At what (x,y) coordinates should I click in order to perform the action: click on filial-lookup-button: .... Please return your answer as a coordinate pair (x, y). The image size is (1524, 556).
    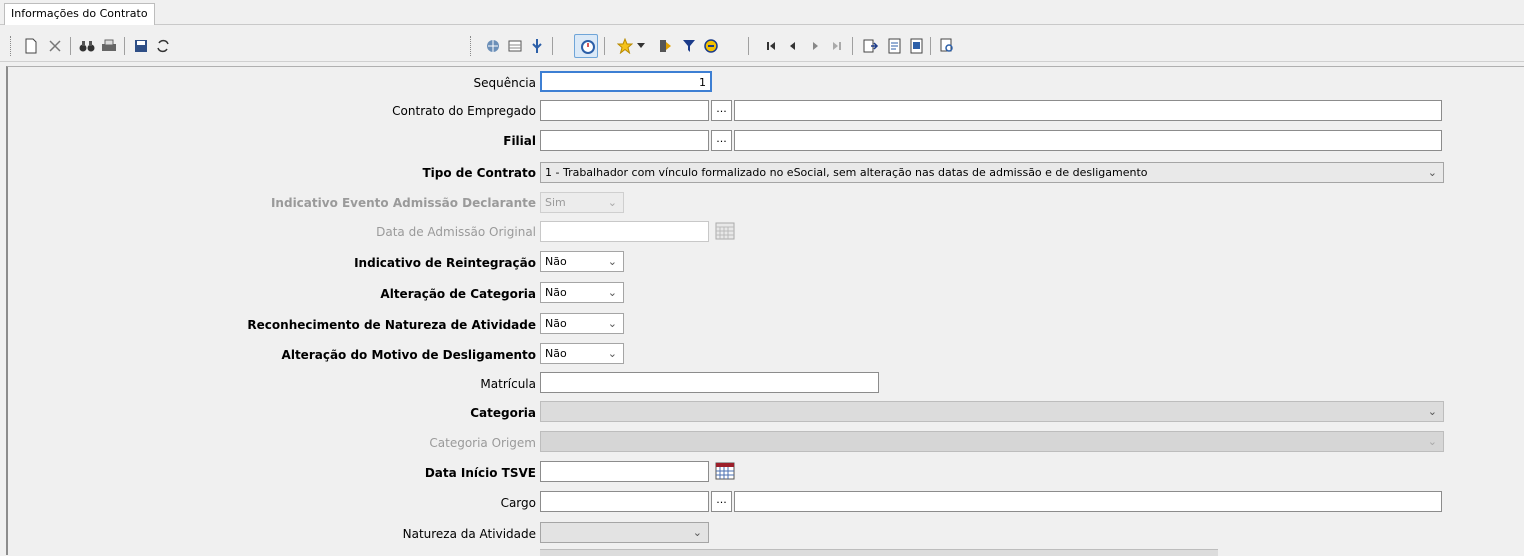
    Looking at the image, I should click on (721, 140).